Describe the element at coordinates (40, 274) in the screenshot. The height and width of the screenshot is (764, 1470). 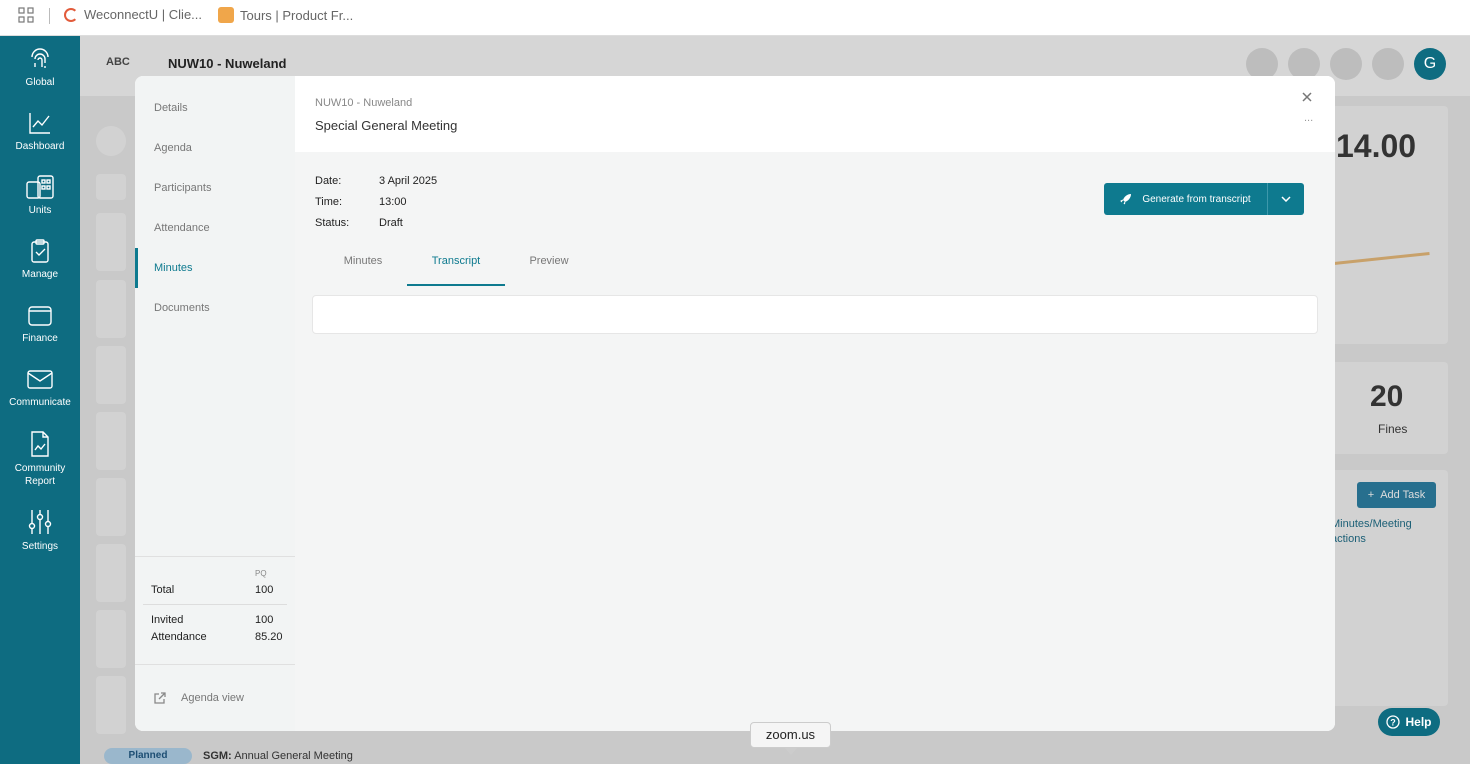
I see `nav-label: Manage` at that location.